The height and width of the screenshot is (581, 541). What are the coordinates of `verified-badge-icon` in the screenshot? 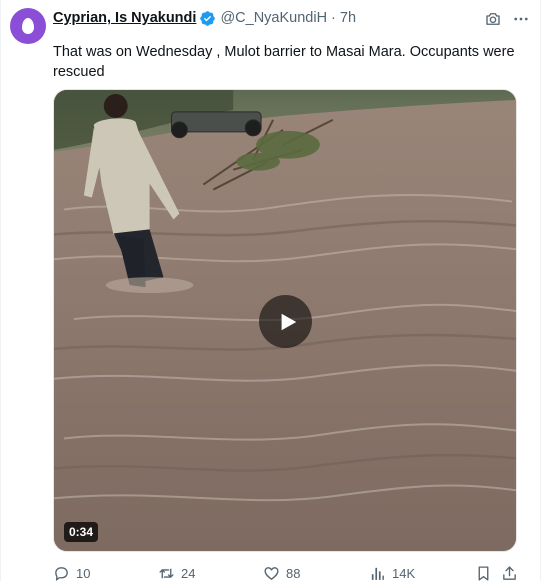 It's located at (208, 18).